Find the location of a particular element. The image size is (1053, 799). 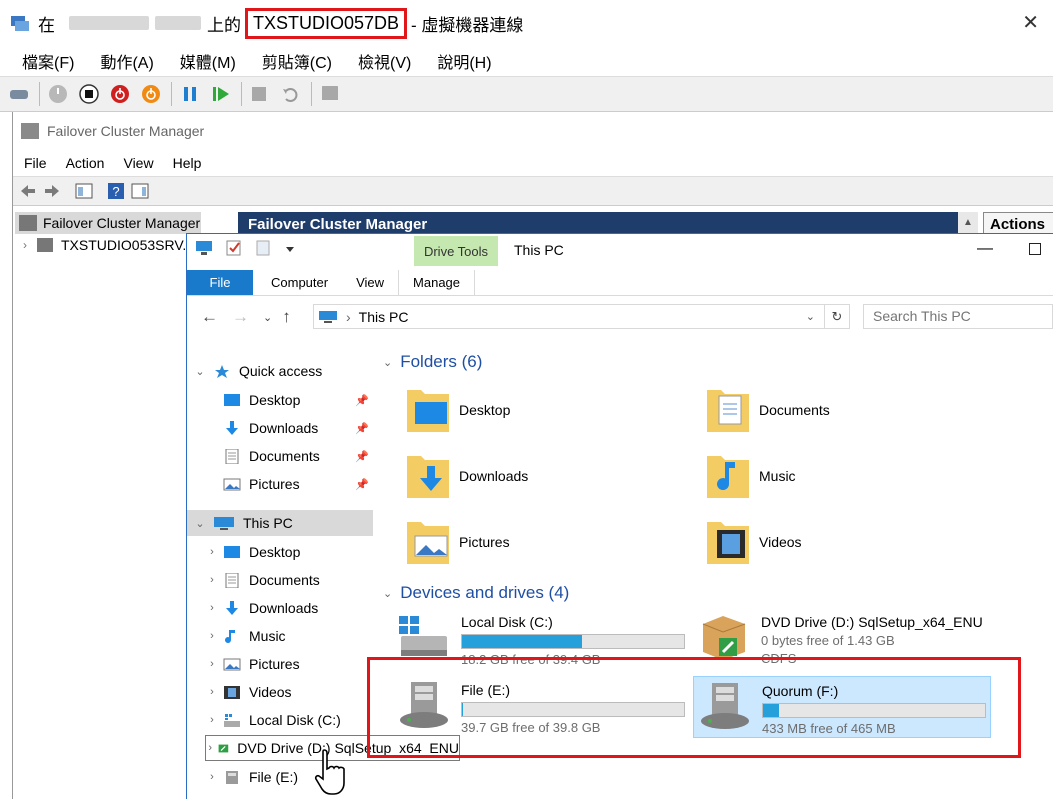

tab-file: File is located at coordinates (220, 282).